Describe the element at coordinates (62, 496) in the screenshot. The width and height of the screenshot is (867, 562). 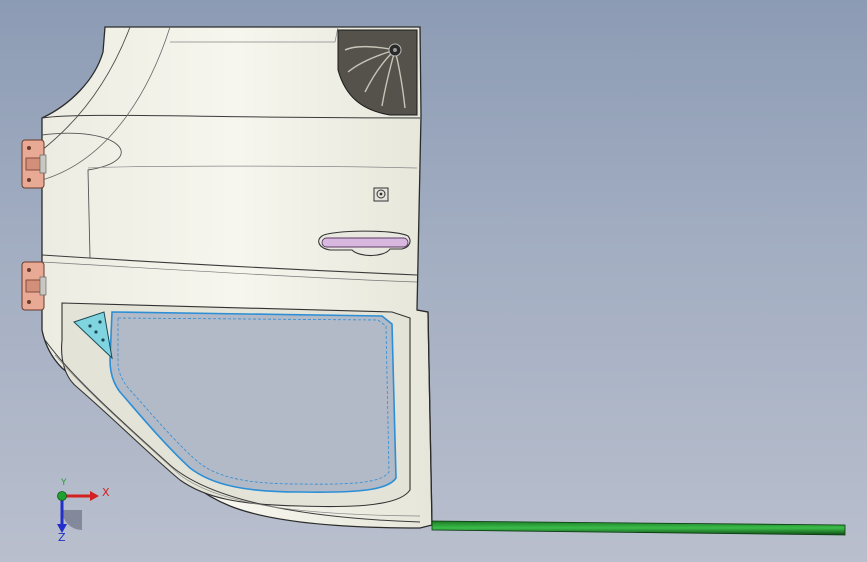
I see `y-axis-dot` at that location.